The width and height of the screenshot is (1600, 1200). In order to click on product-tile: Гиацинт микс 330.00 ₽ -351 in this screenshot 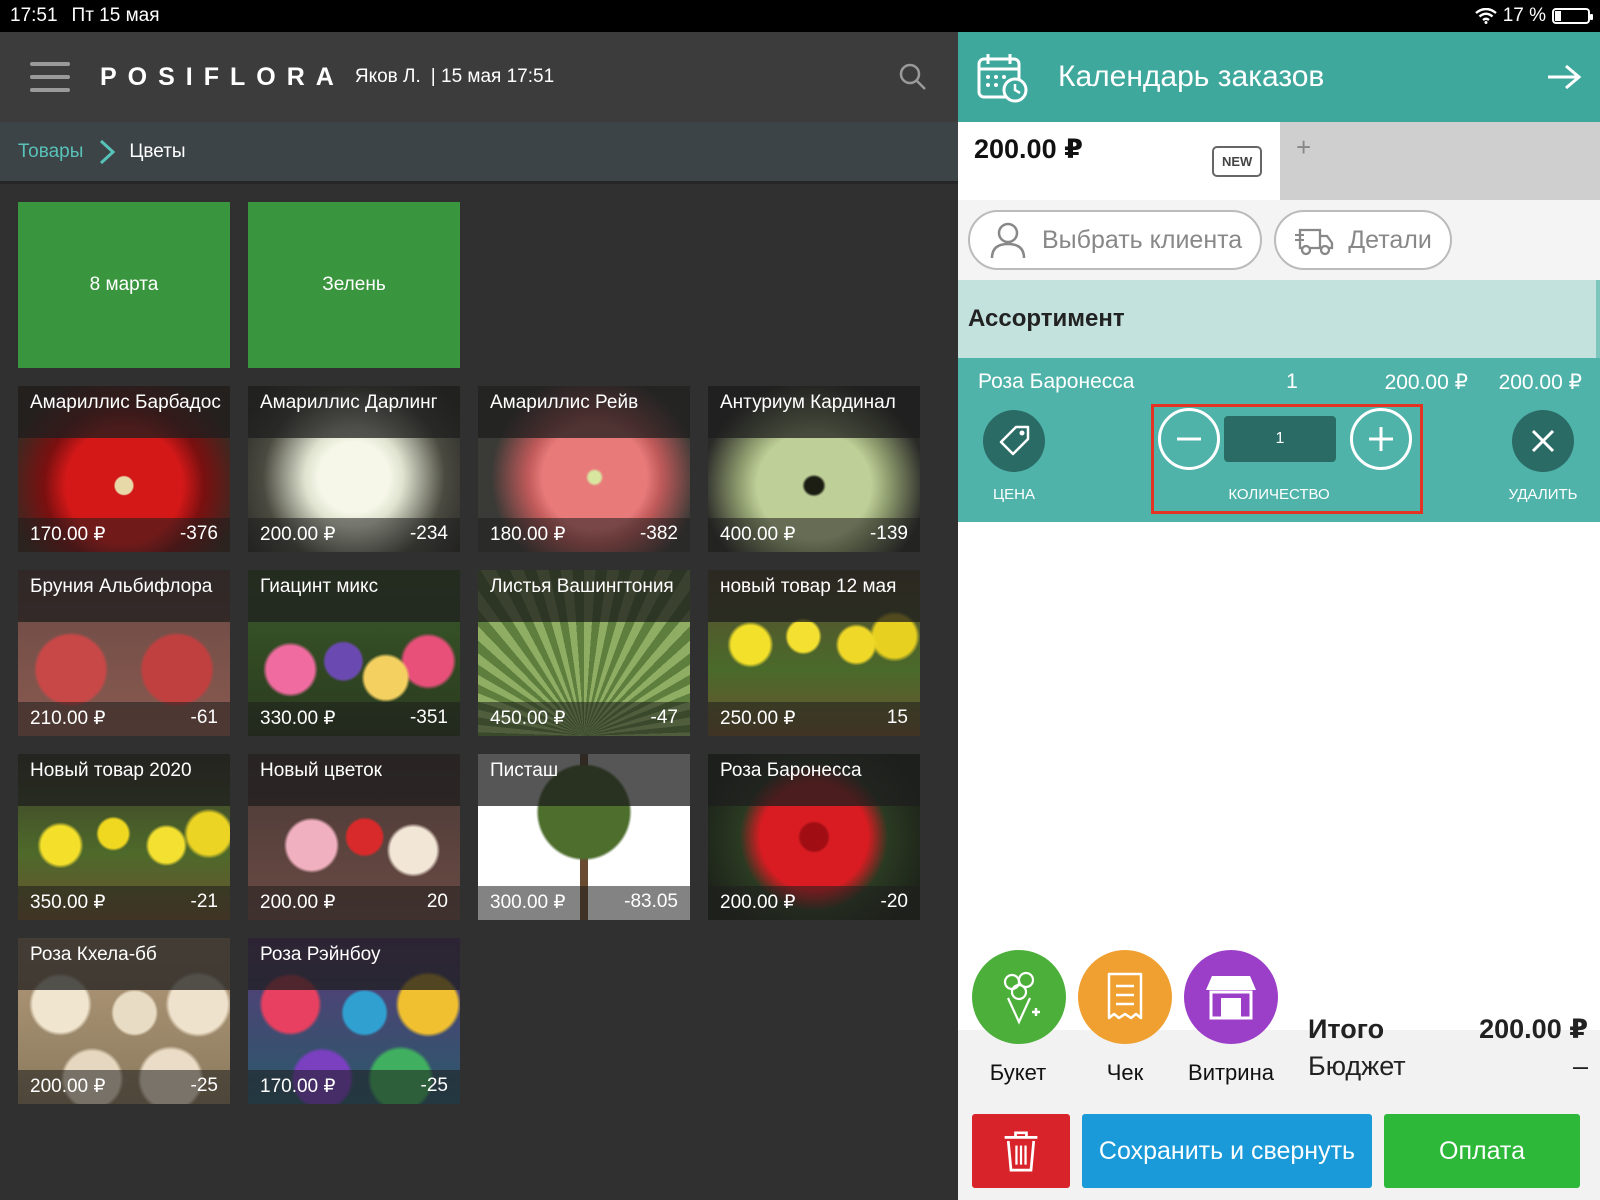, I will do `click(354, 653)`.